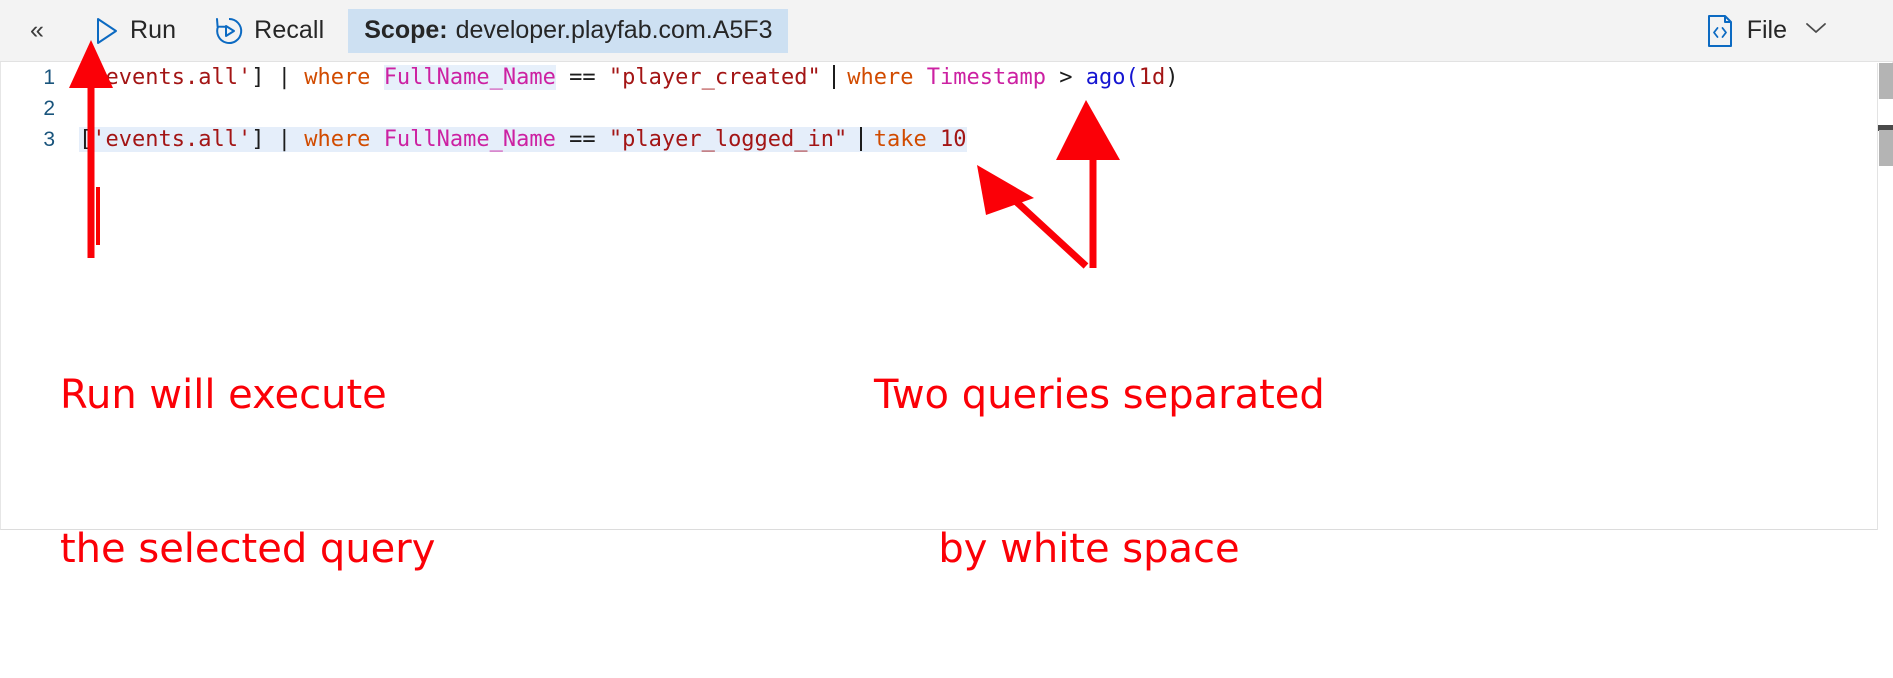 The image size is (1893, 678). I want to click on line-number: 2, so click(49, 108).